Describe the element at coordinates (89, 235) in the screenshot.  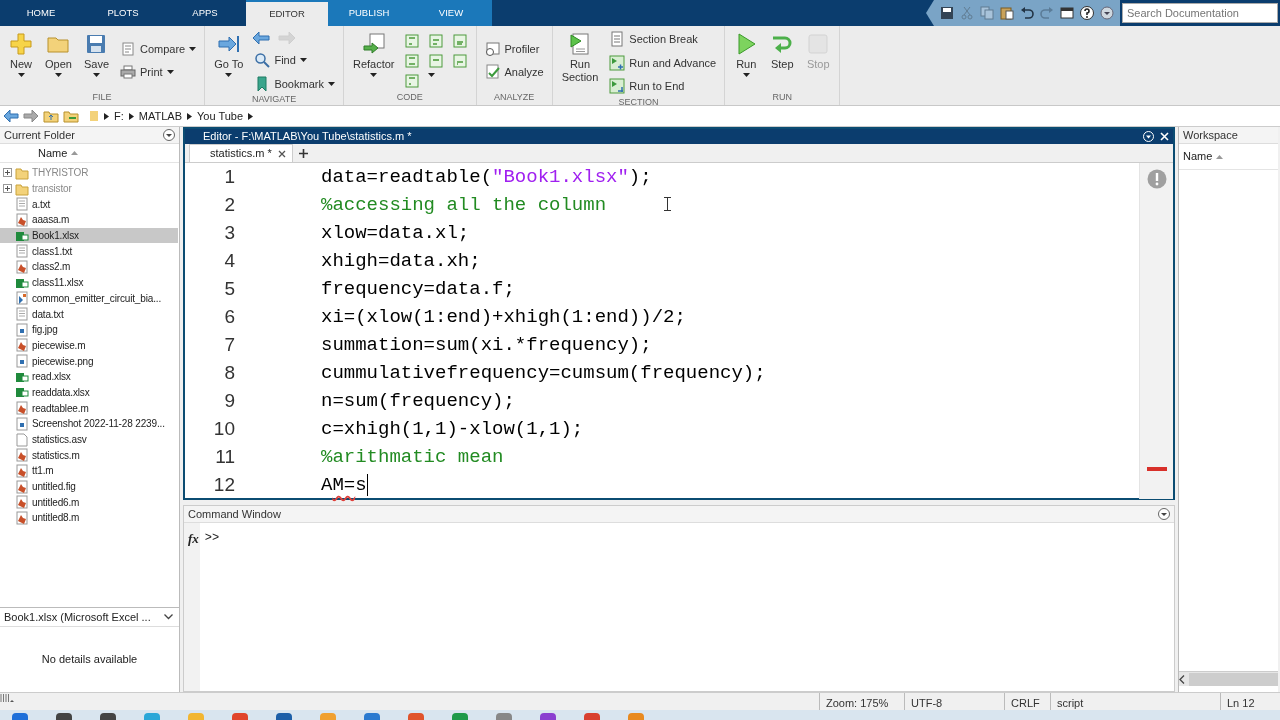
I see `file-row: Book1.xlsx` at that location.